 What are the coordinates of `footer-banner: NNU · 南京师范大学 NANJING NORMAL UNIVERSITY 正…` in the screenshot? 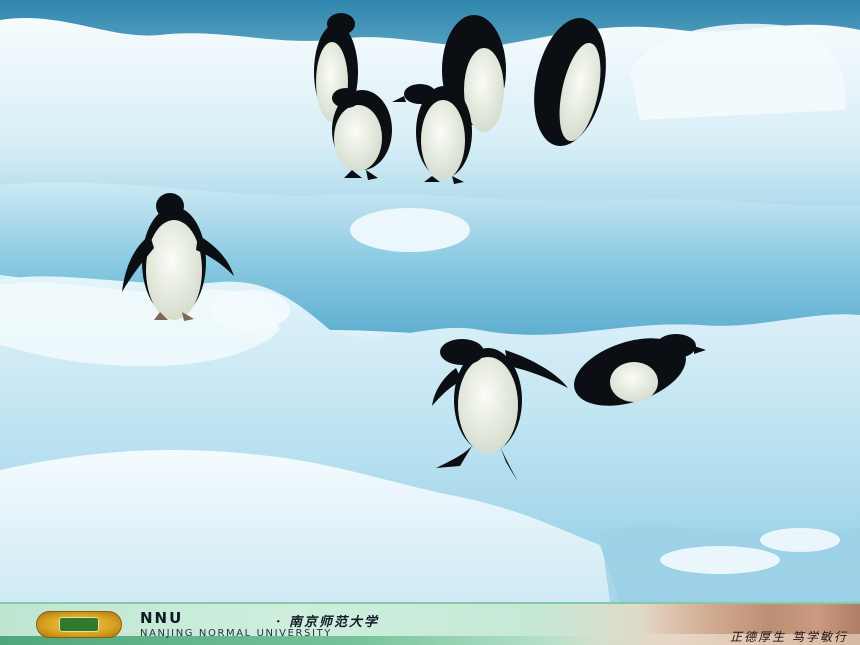 It's located at (430, 623).